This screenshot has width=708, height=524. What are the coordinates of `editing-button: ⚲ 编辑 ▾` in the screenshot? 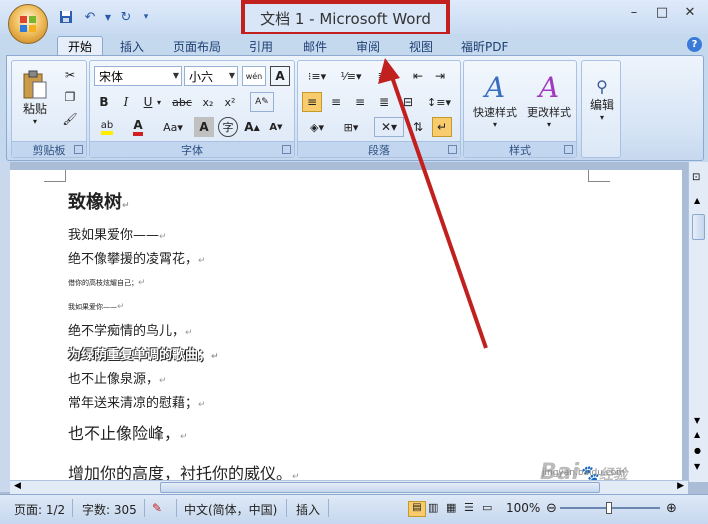 It's located at (602, 99).